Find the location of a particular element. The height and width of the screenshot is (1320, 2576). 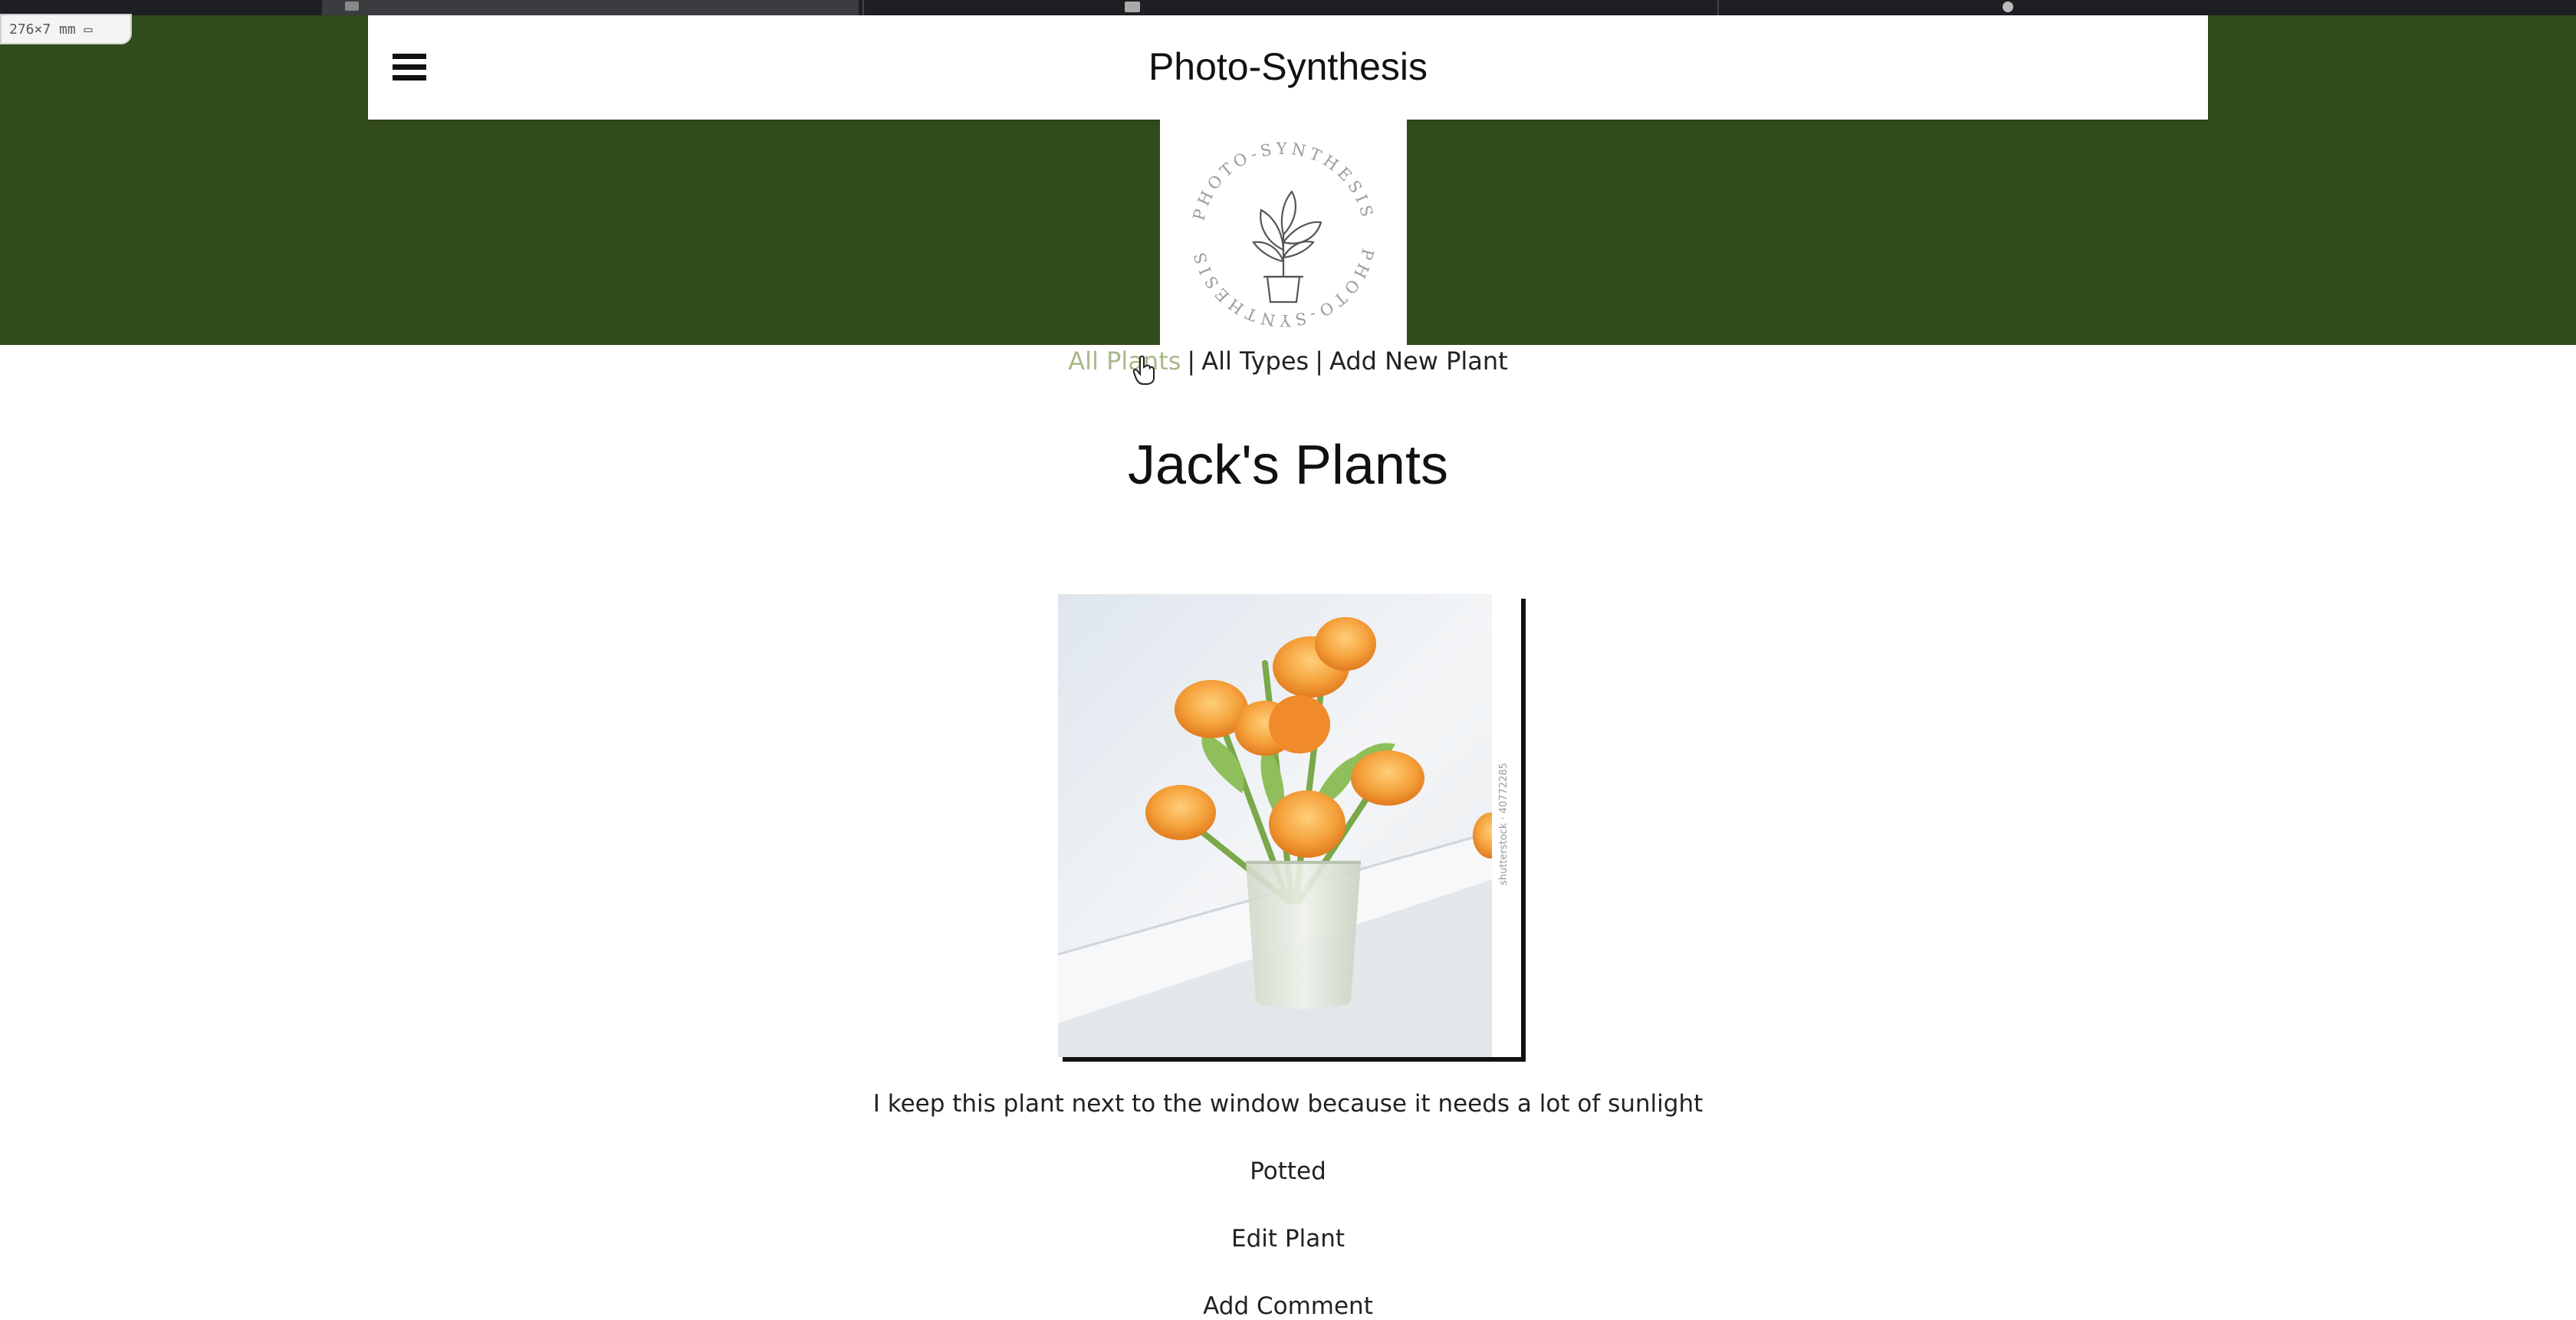

site-logo: PHOTO-SYNTHESIS PHOTO-SYNTHESIS is located at coordinates (1284, 232).